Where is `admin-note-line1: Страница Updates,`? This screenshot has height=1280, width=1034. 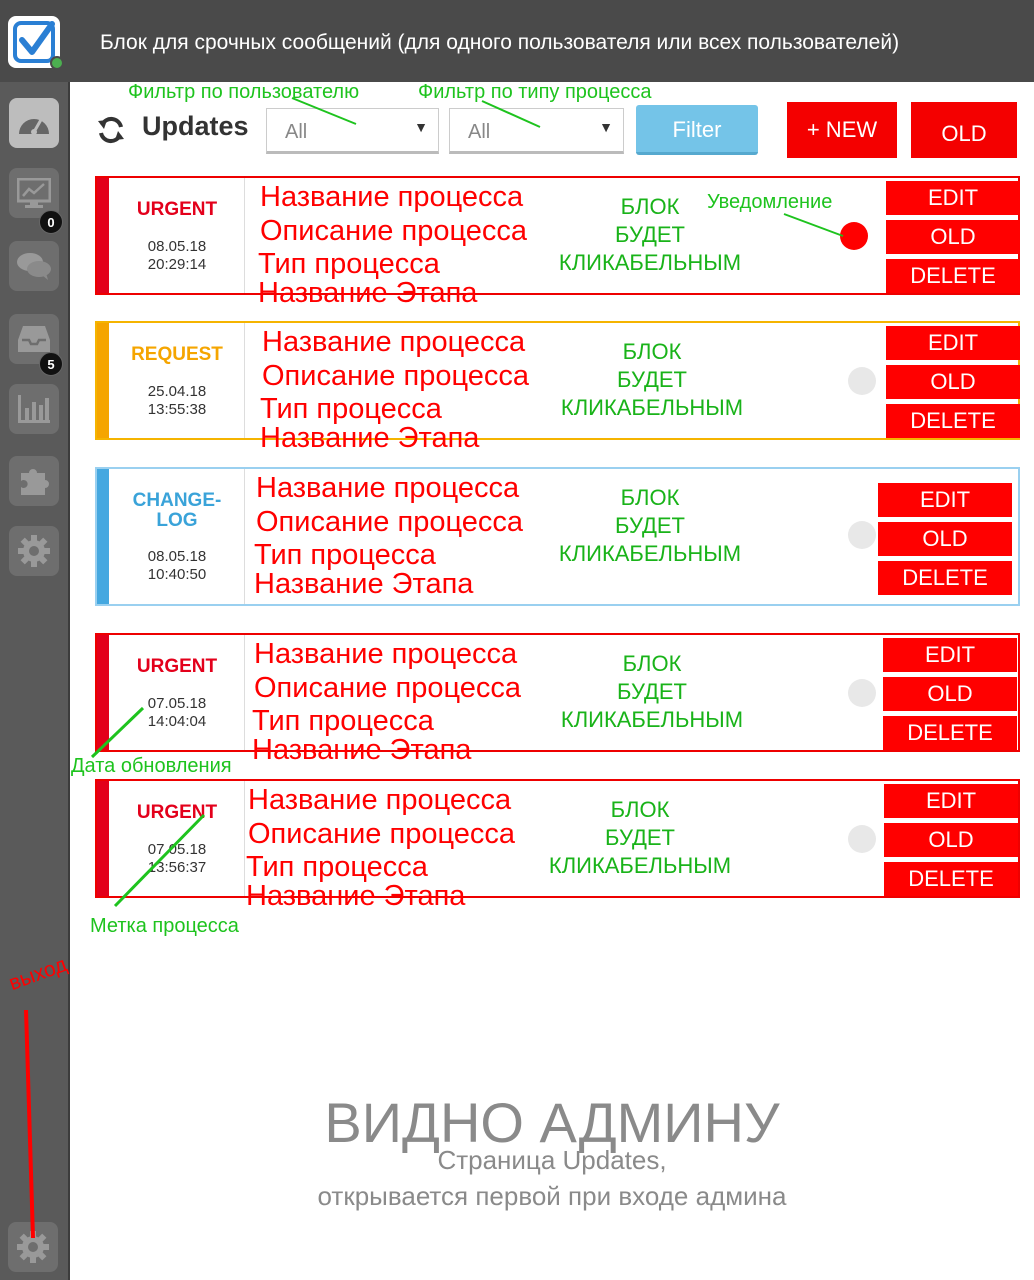 admin-note-line1: Страница Updates, is located at coordinates (552, 1160).